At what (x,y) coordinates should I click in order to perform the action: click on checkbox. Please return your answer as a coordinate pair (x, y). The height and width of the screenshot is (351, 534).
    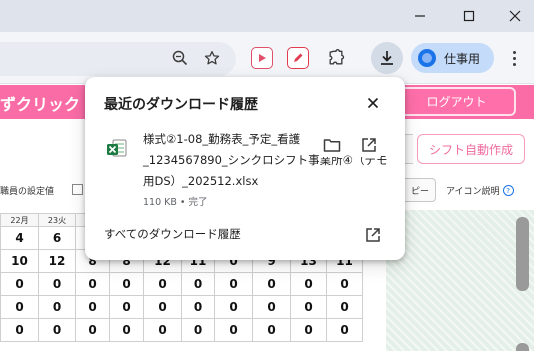
    Looking at the image, I should click on (77, 189).